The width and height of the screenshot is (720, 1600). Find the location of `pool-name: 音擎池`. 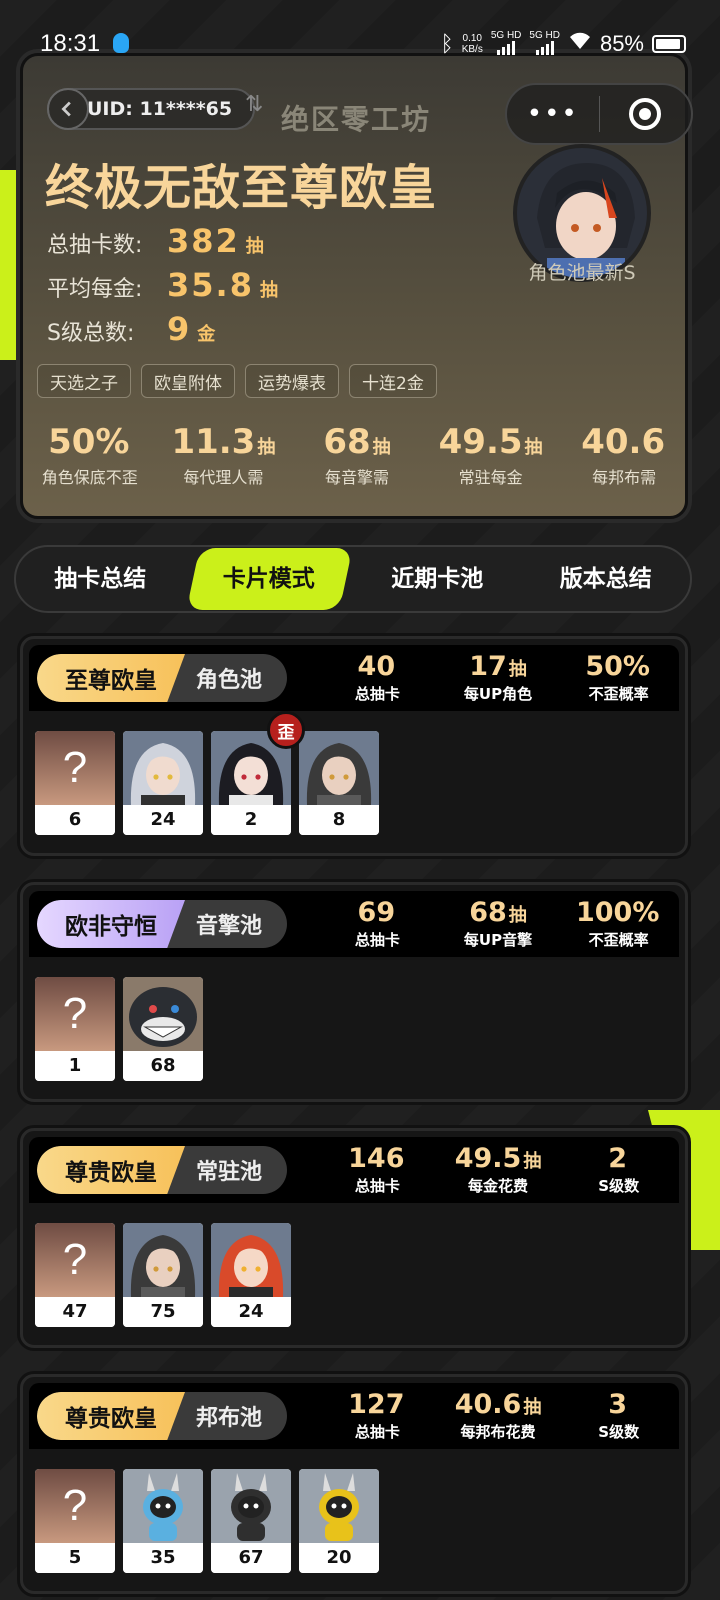

pool-name: 音擎池 is located at coordinates (228, 926).